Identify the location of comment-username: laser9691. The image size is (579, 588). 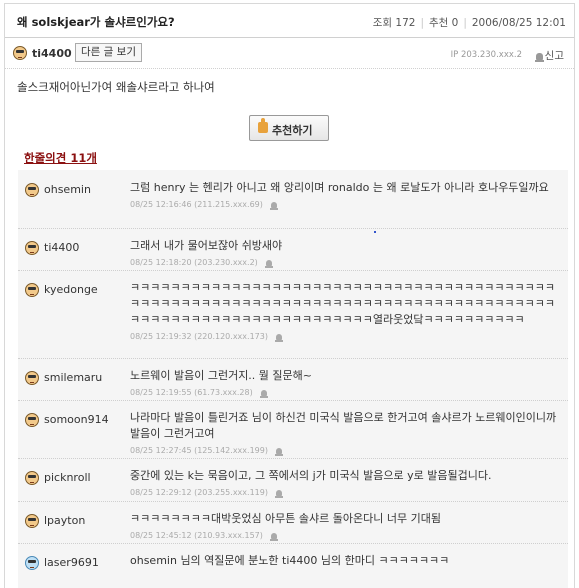
(71, 562).